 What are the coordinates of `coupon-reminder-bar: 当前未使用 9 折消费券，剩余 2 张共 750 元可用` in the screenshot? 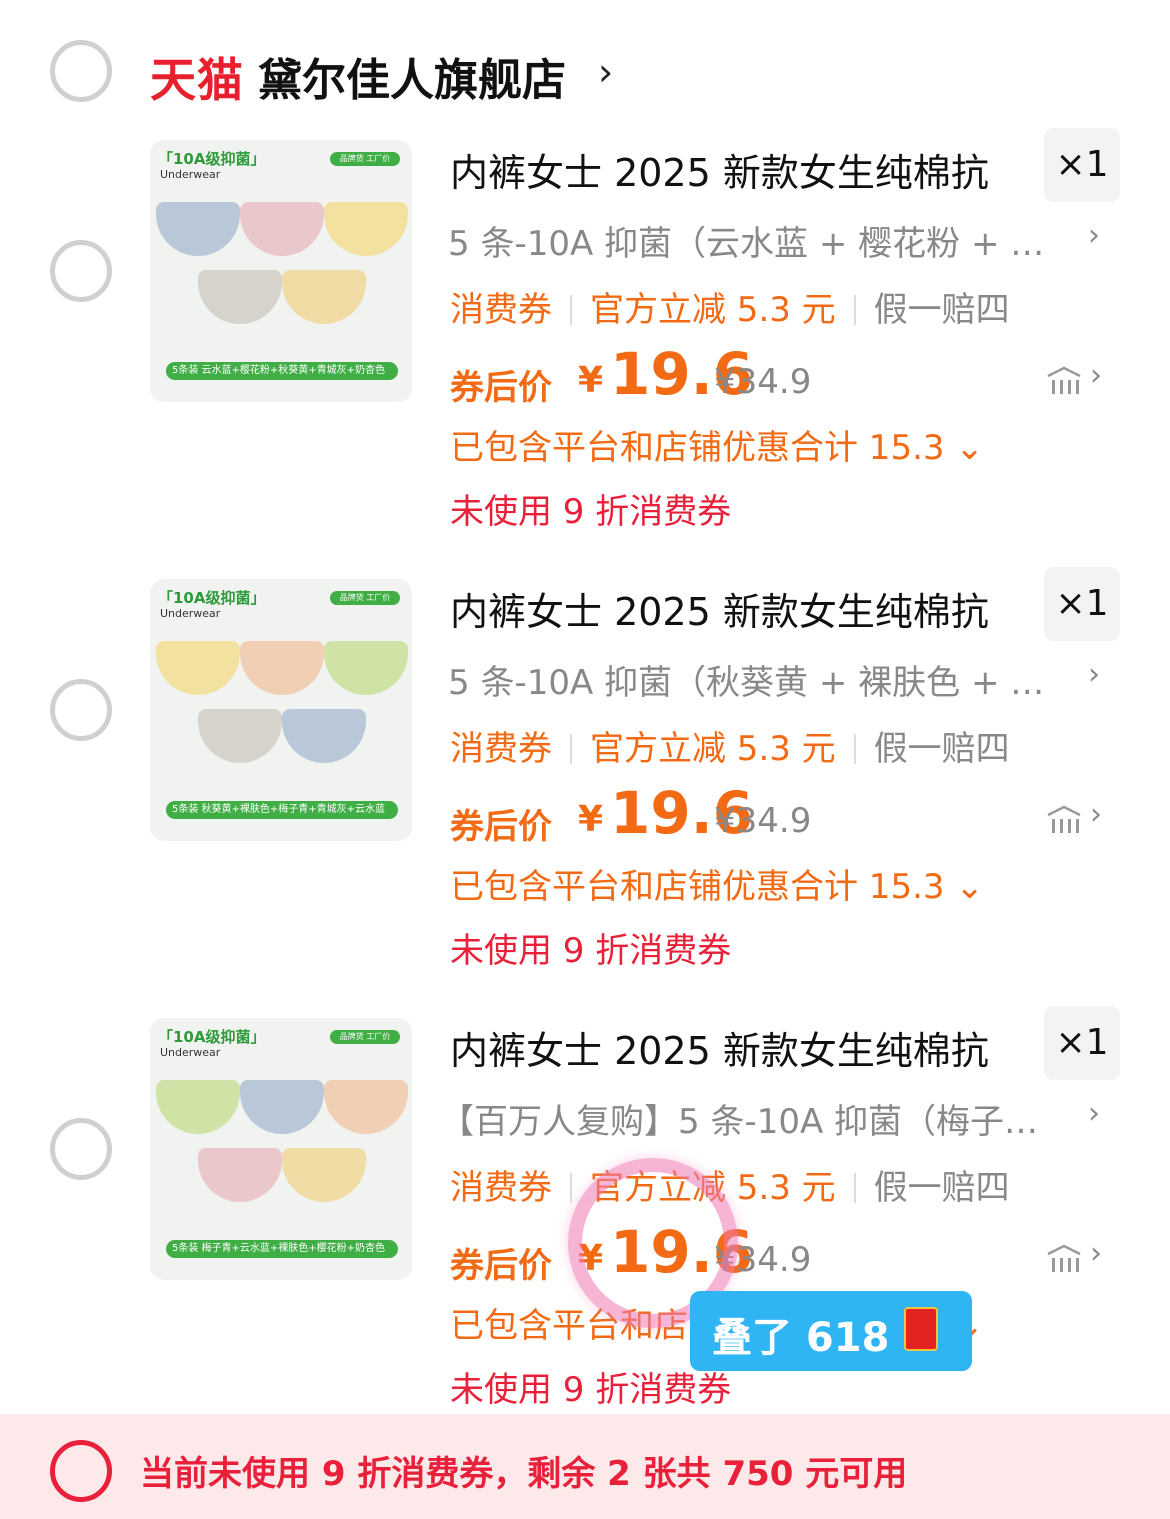 It's located at (585, 1466).